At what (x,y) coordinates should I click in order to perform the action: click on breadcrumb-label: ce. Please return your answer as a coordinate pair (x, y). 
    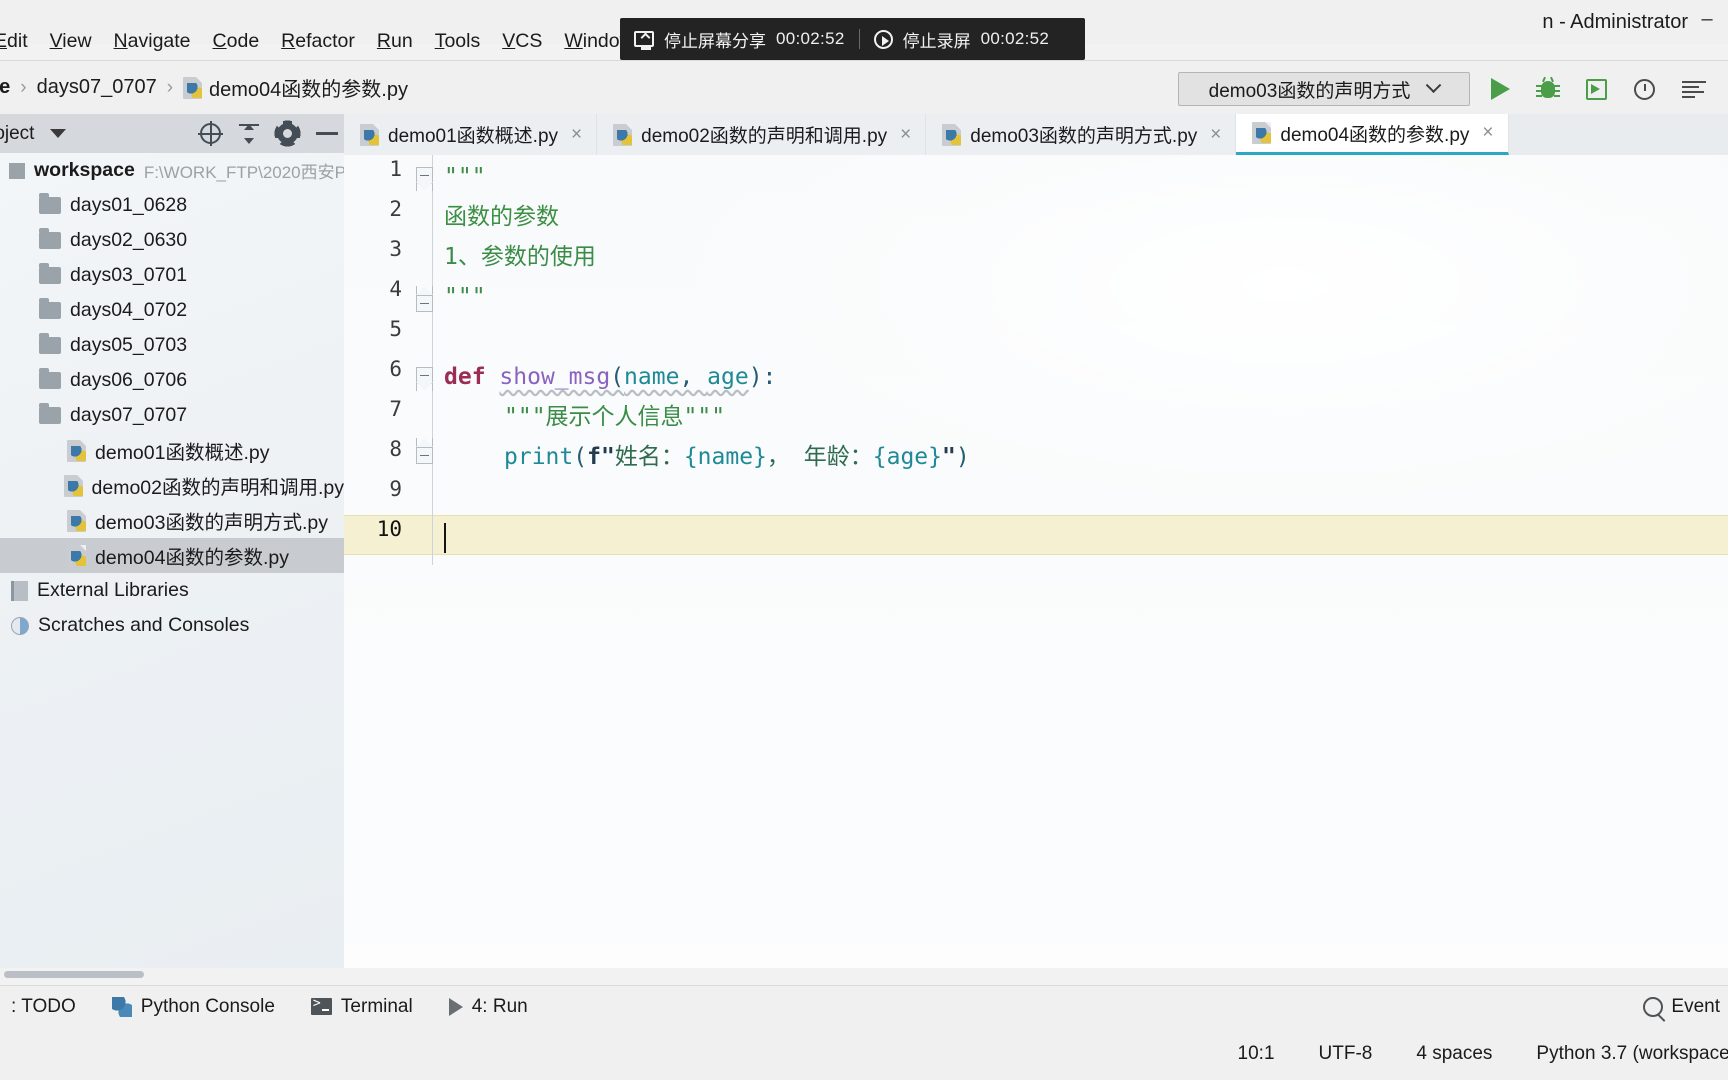
    Looking at the image, I should click on (5, 87).